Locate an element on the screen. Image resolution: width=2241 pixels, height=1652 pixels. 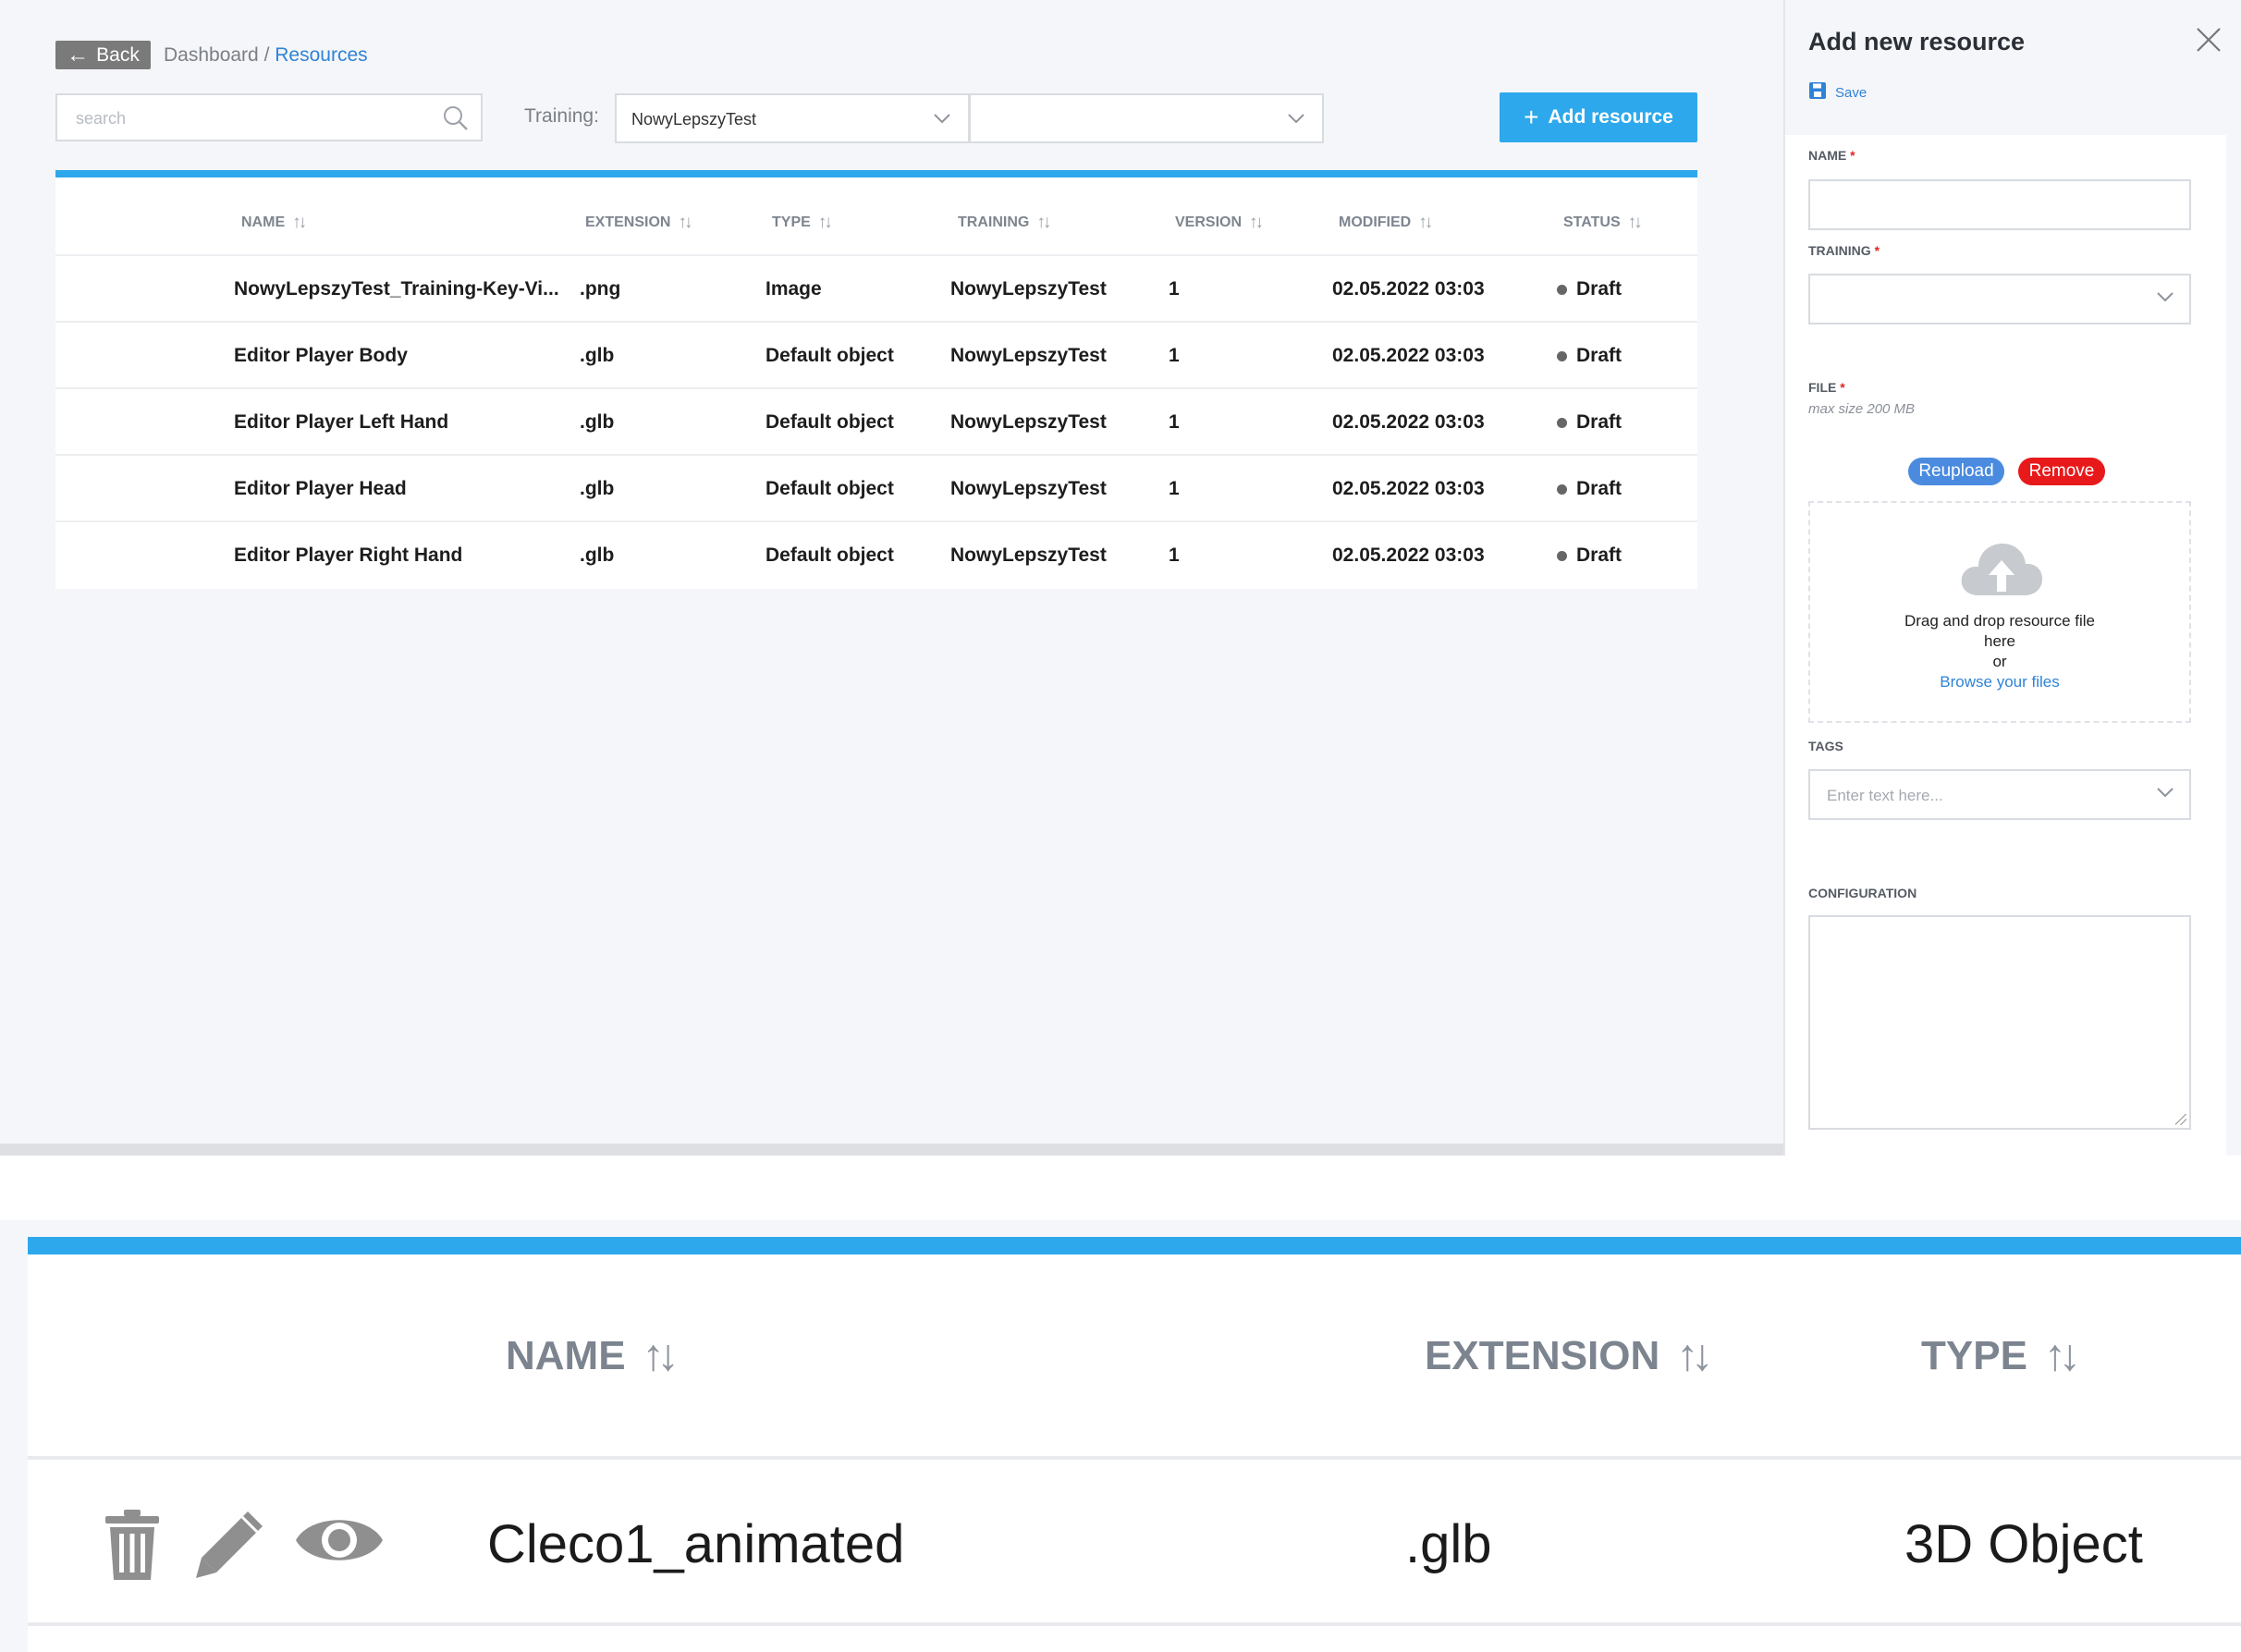
remove-button: Remove is located at coordinates (2061, 471).